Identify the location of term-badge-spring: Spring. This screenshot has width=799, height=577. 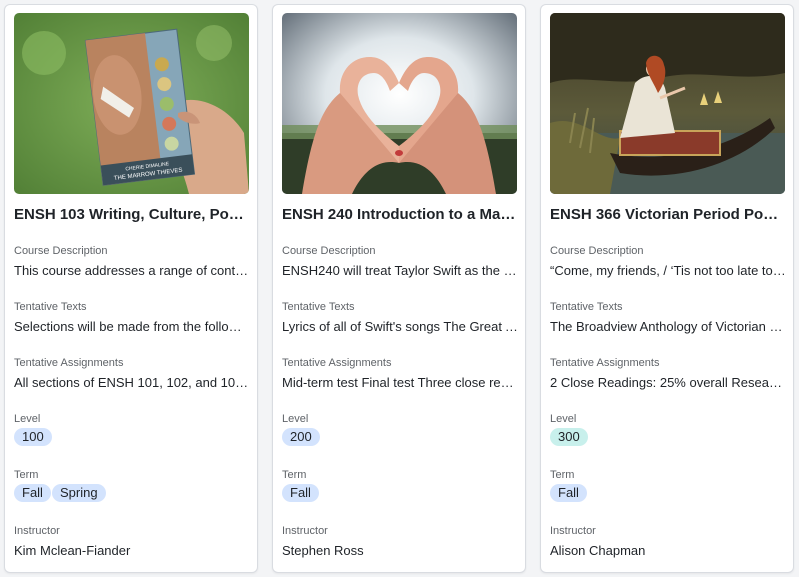
(79, 493).